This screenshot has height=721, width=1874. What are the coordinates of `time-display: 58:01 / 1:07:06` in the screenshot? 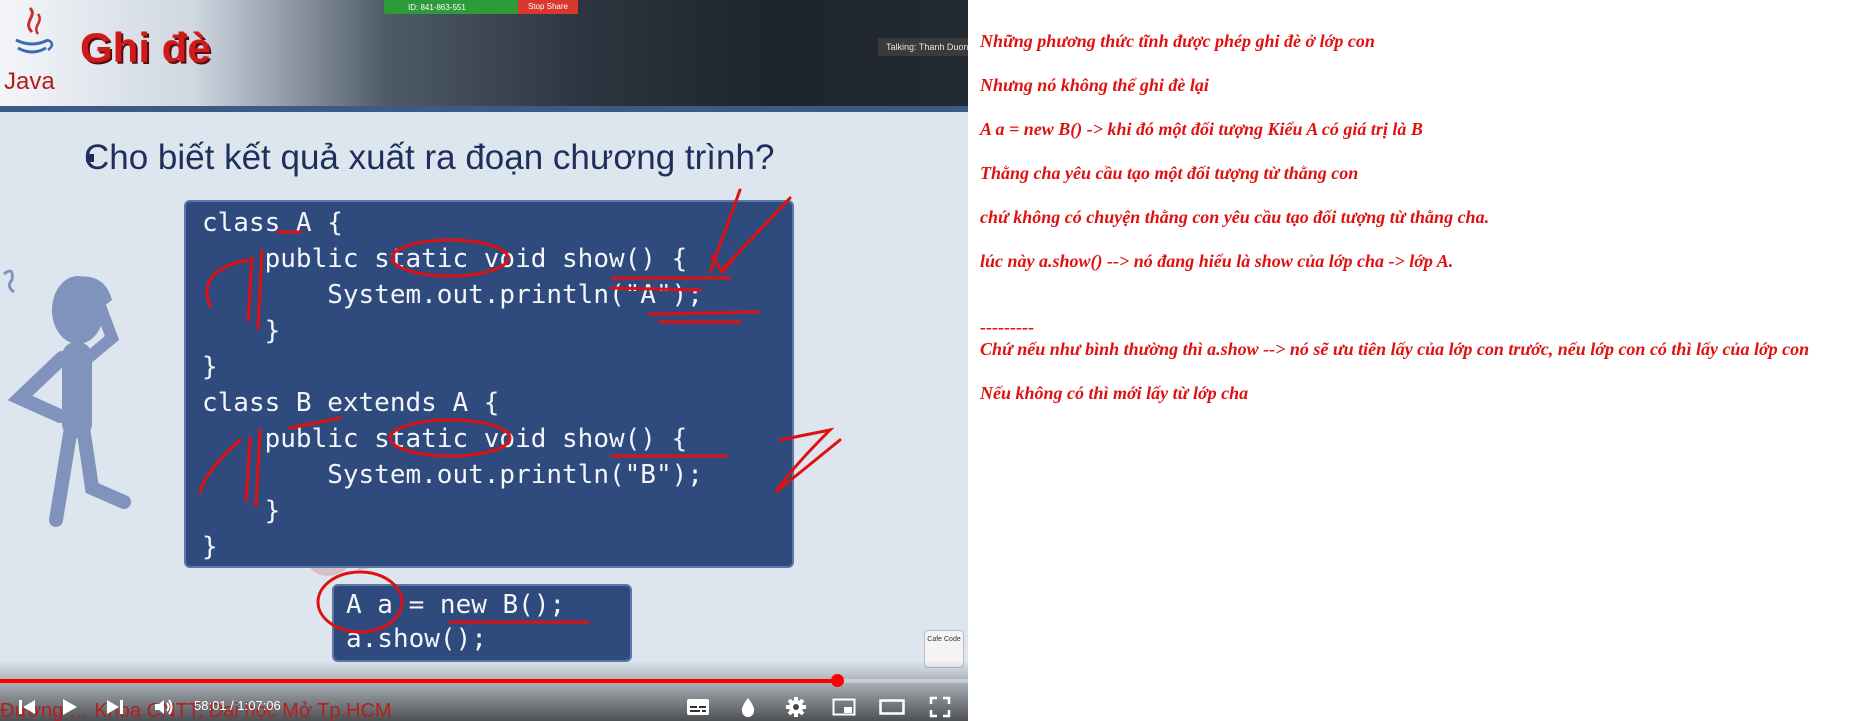 It's located at (237, 705).